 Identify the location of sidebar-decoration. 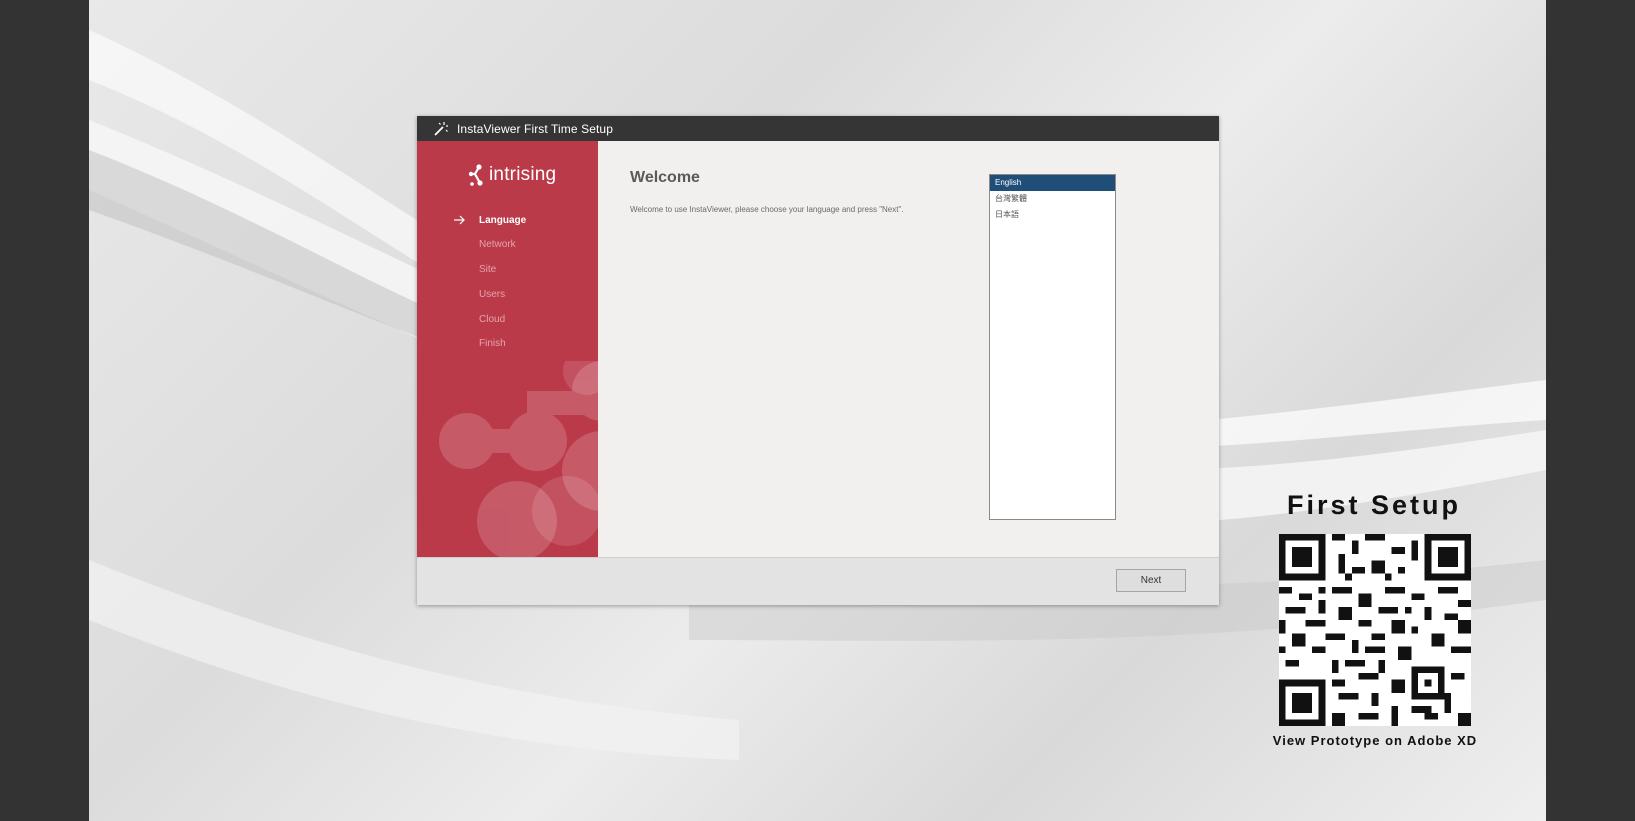
(518, 459).